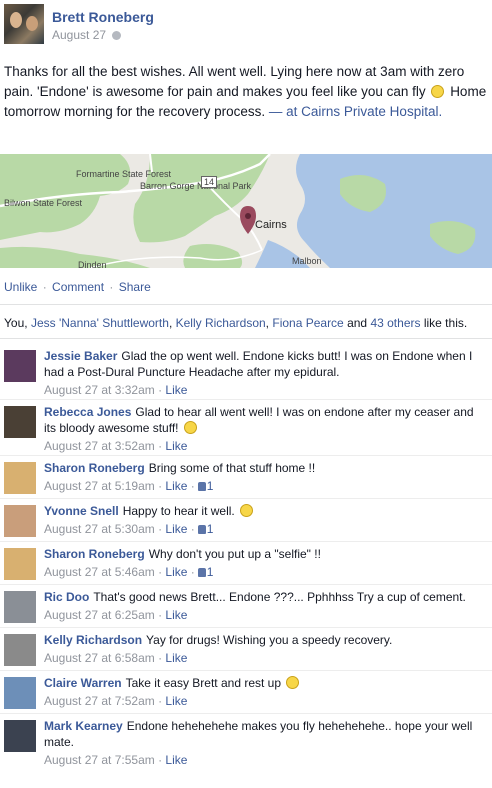 The image size is (492, 788). I want to click on share-link: Share, so click(135, 287).